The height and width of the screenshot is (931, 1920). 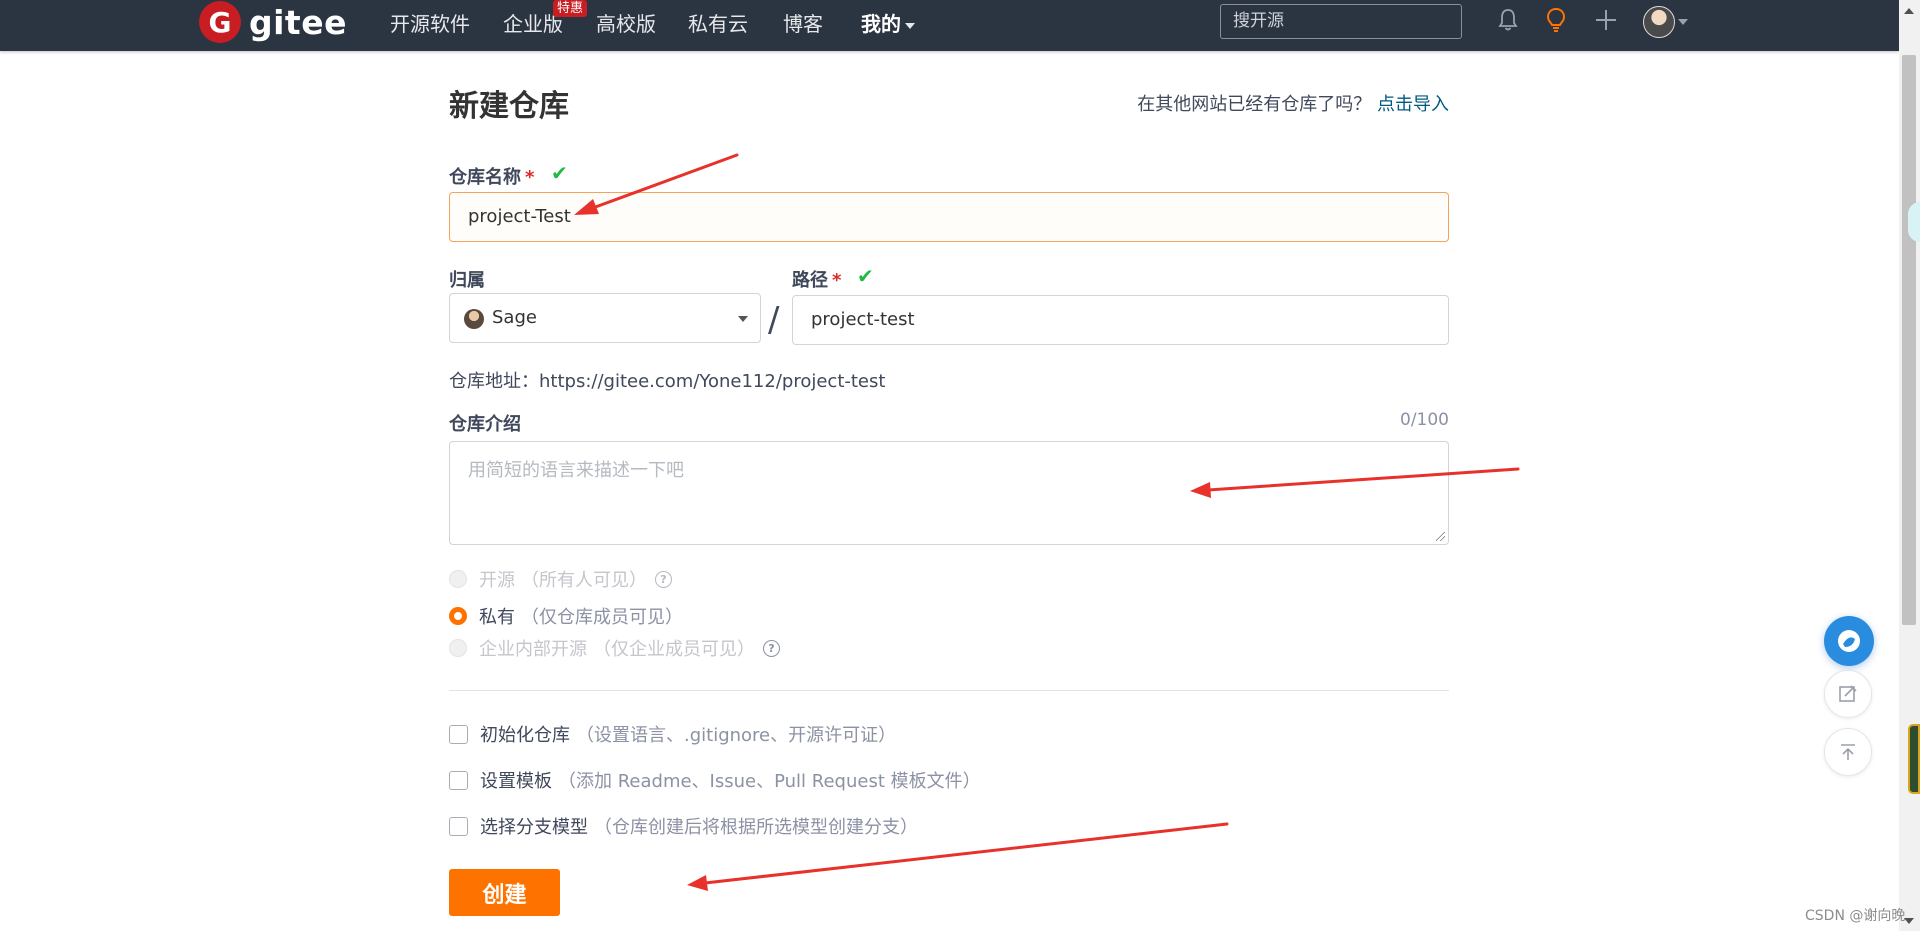 I want to click on page-title: 新建仓库, so click(x=509, y=106).